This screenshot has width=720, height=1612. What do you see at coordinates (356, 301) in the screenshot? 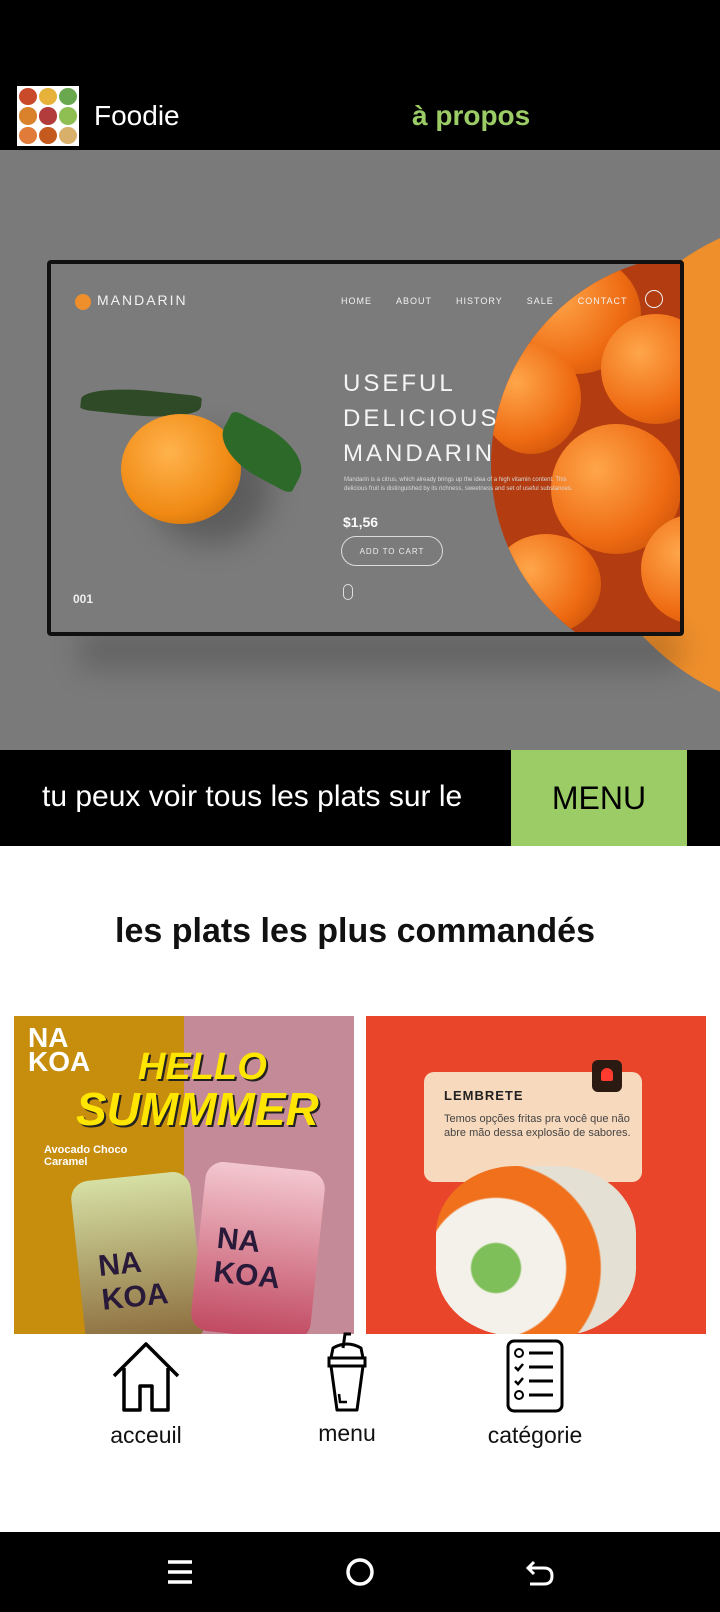
I see `mock-nav-home: HOME` at bounding box center [356, 301].